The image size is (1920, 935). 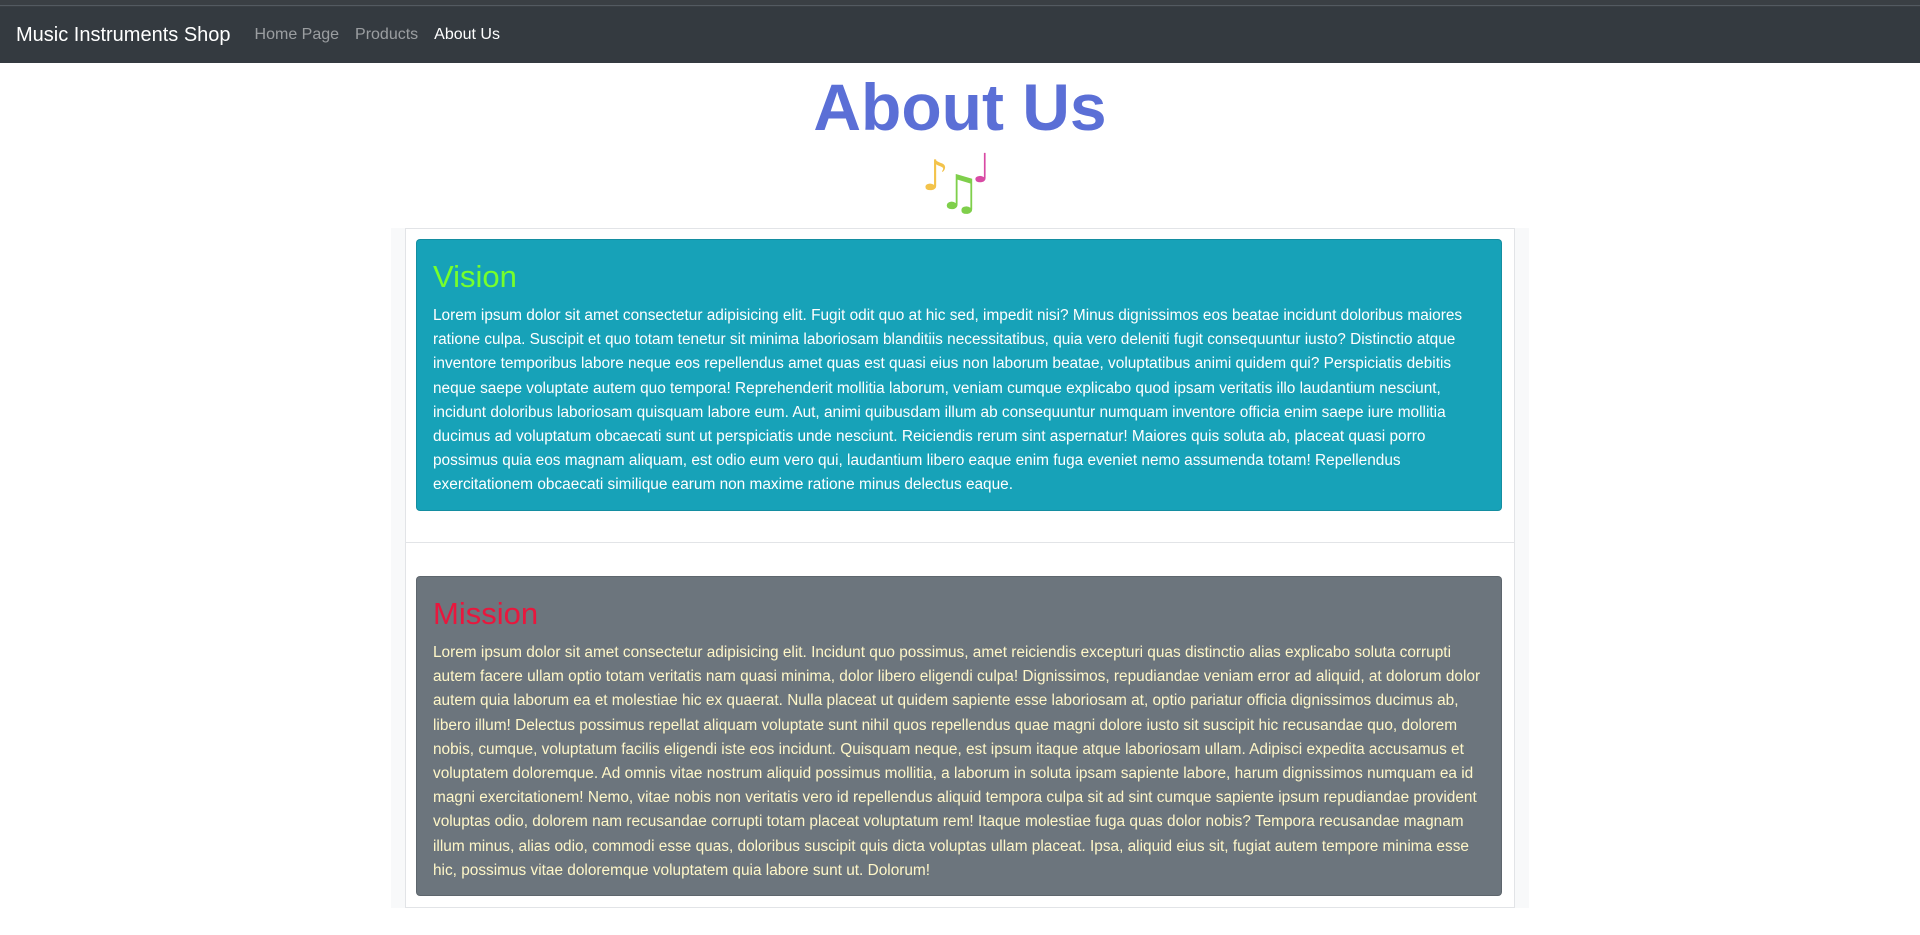 What do you see at coordinates (386, 35) in the screenshot?
I see `nav-link-products: Products` at bounding box center [386, 35].